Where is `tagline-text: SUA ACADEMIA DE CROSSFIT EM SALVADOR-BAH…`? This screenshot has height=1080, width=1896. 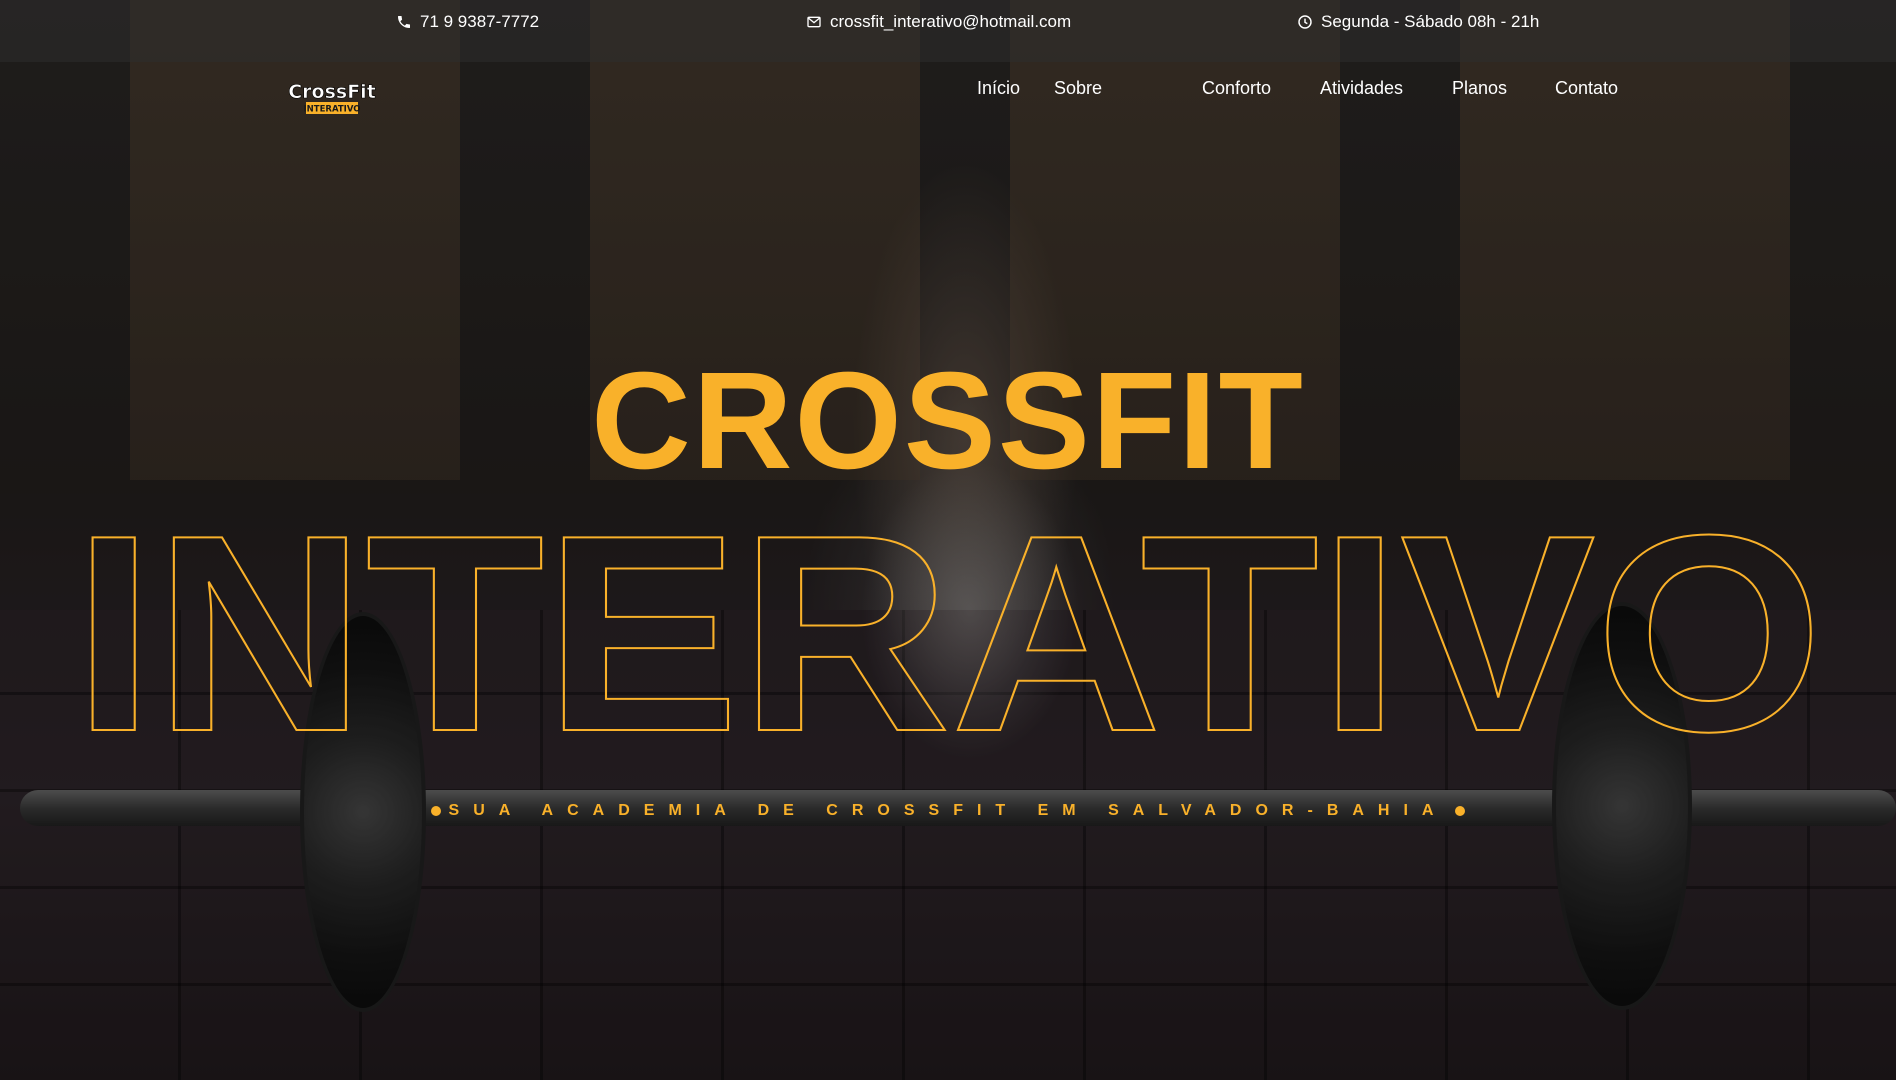
tagline-text: SUA ACADEMIA DE CROSSFIT EM SALVADOR-BAH… is located at coordinates (948, 810).